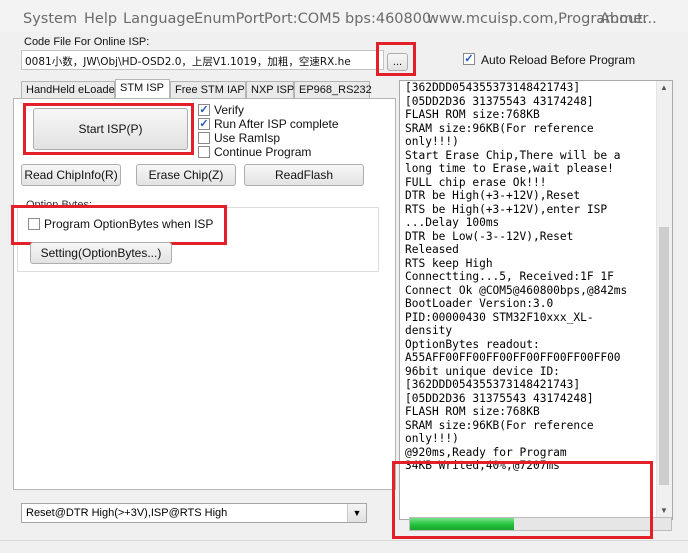  I want to click on log-line: OptionBytes readout:, so click(472, 344).